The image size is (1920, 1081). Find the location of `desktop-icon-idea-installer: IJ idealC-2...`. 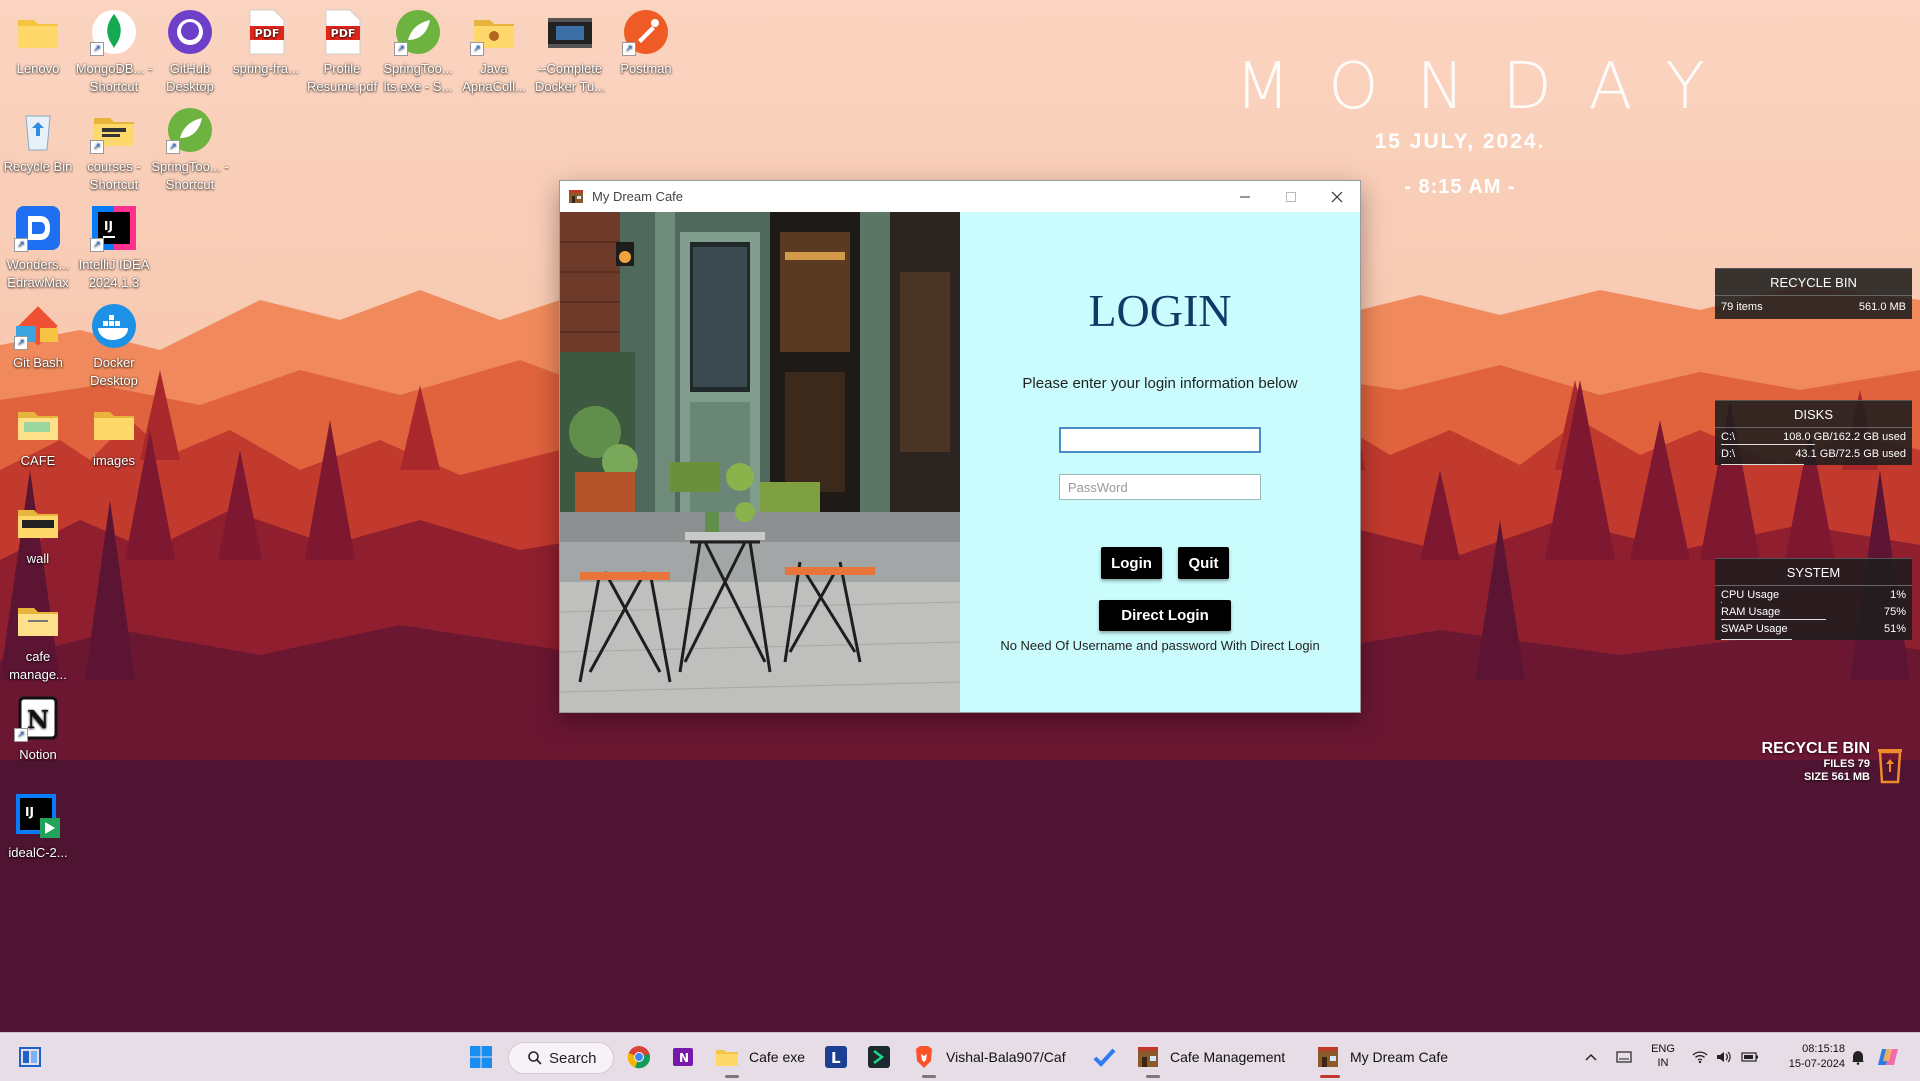

desktop-icon-idea-installer: IJ idealC-2... is located at coordinates (40, 823).